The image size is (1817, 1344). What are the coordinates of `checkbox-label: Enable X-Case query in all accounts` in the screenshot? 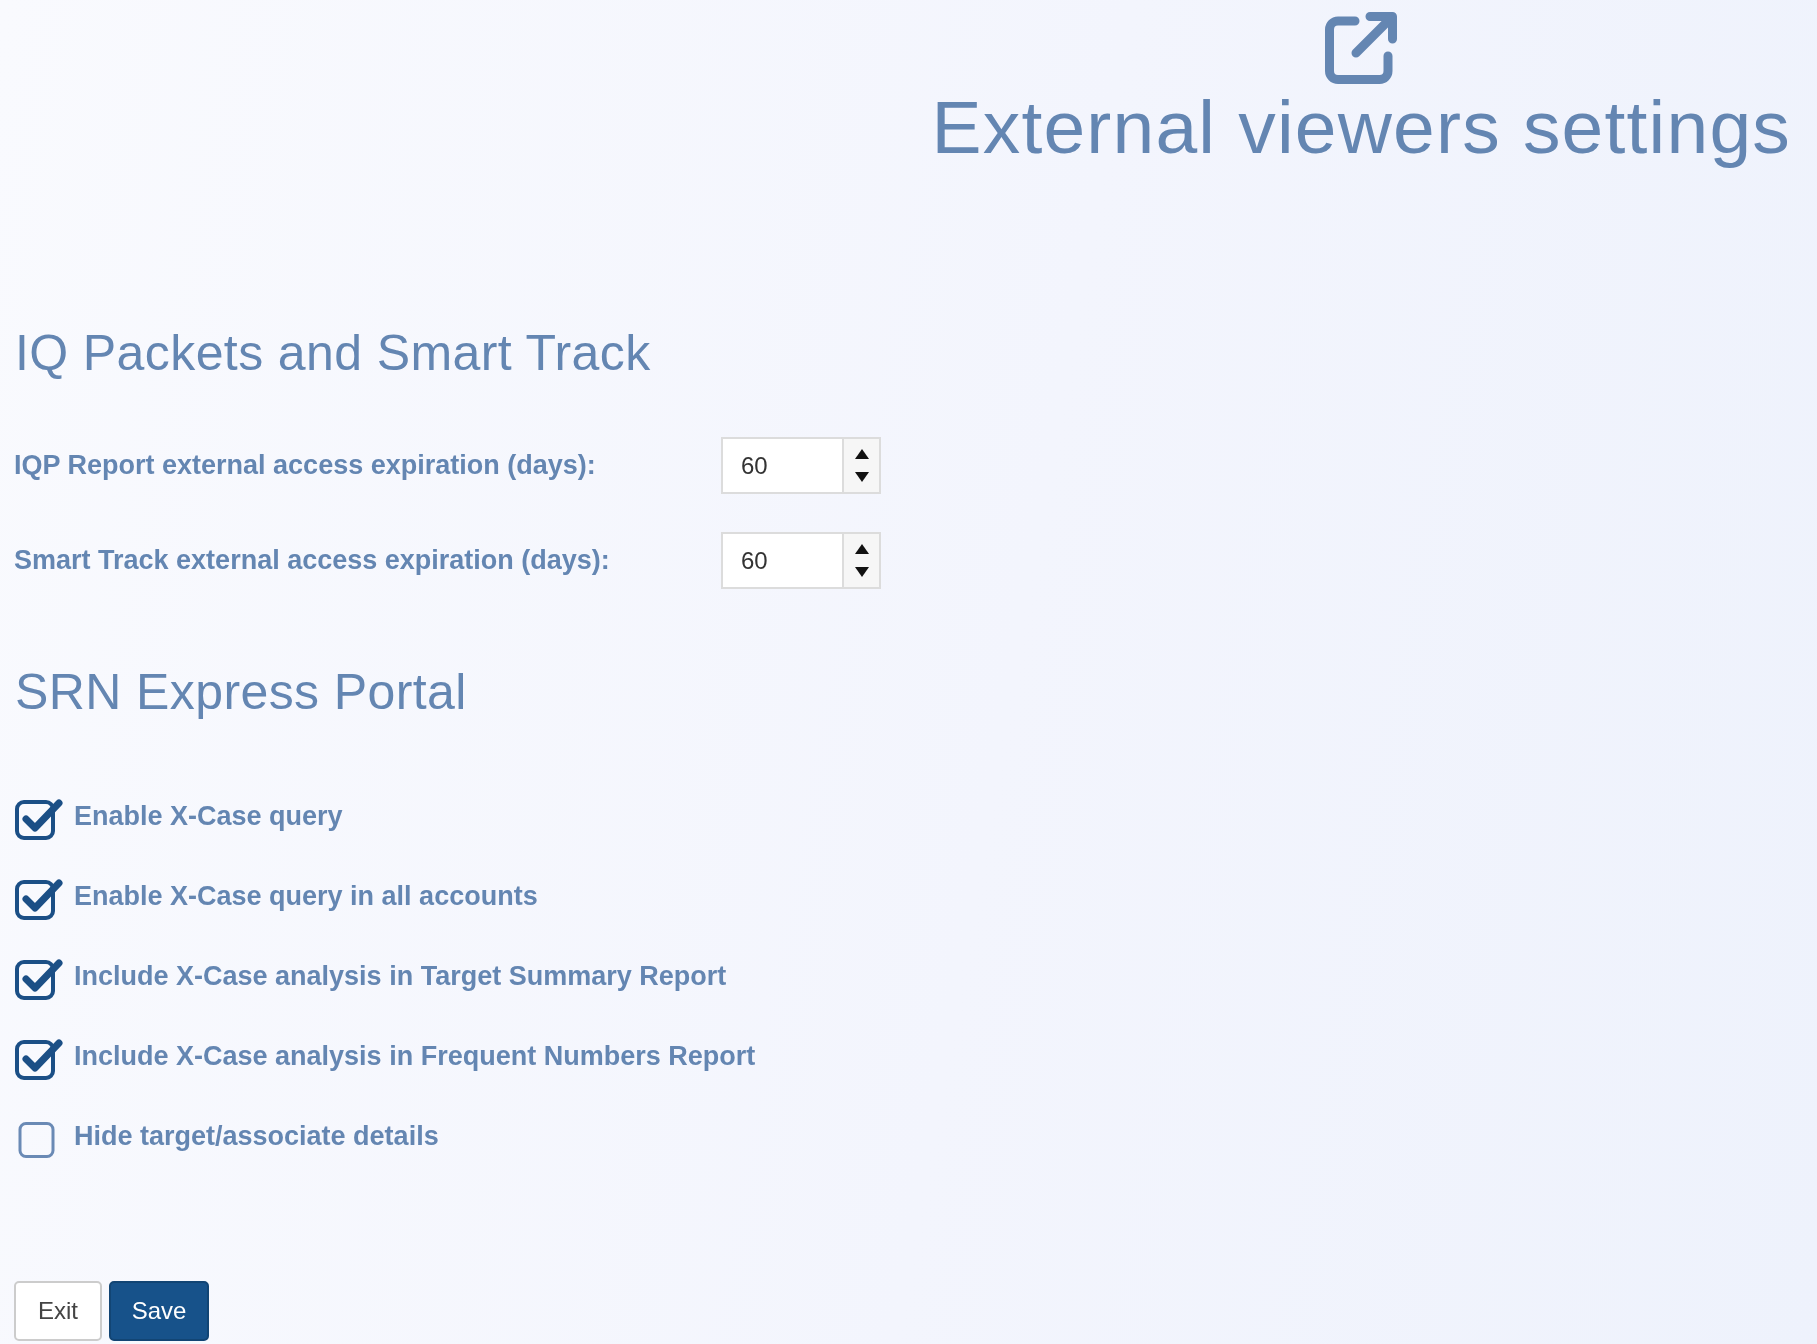 It's located at (306, 896).